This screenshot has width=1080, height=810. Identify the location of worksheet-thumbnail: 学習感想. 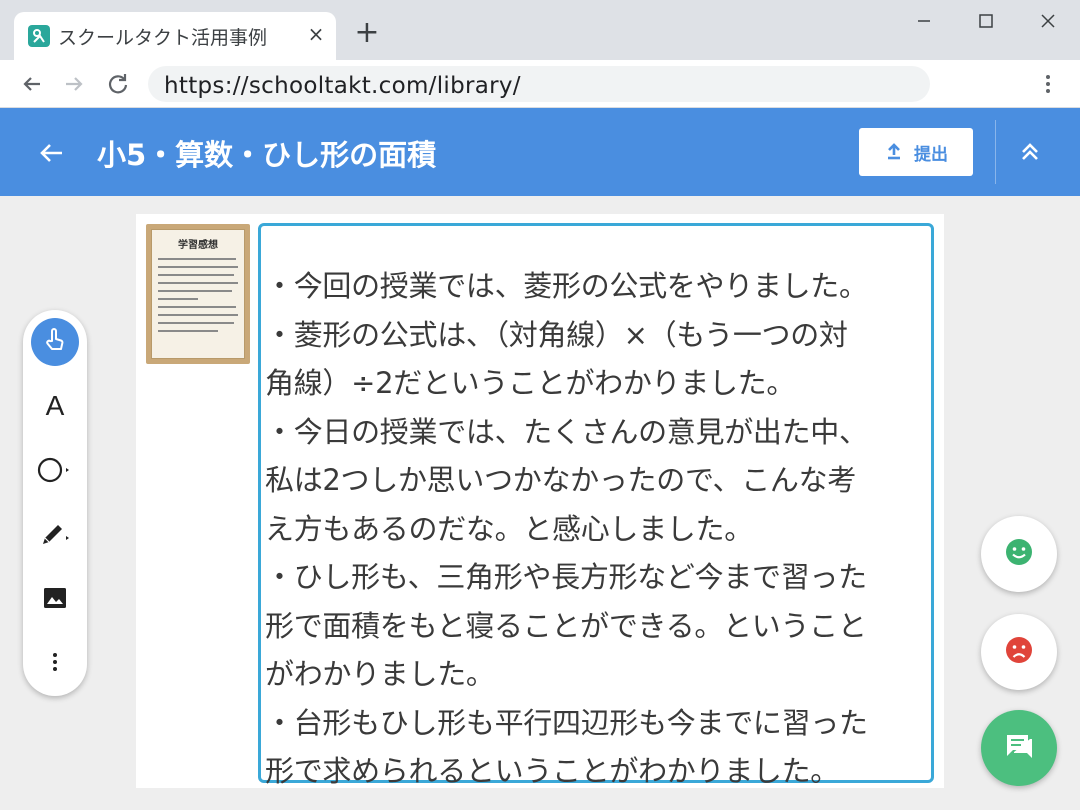
(198, 294).